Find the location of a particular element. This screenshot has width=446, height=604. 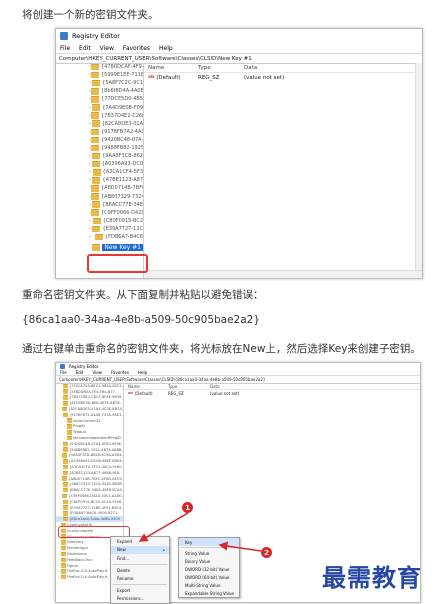

tree-item: › {A0396A93-DC0 is located at coordinates (99, 164).